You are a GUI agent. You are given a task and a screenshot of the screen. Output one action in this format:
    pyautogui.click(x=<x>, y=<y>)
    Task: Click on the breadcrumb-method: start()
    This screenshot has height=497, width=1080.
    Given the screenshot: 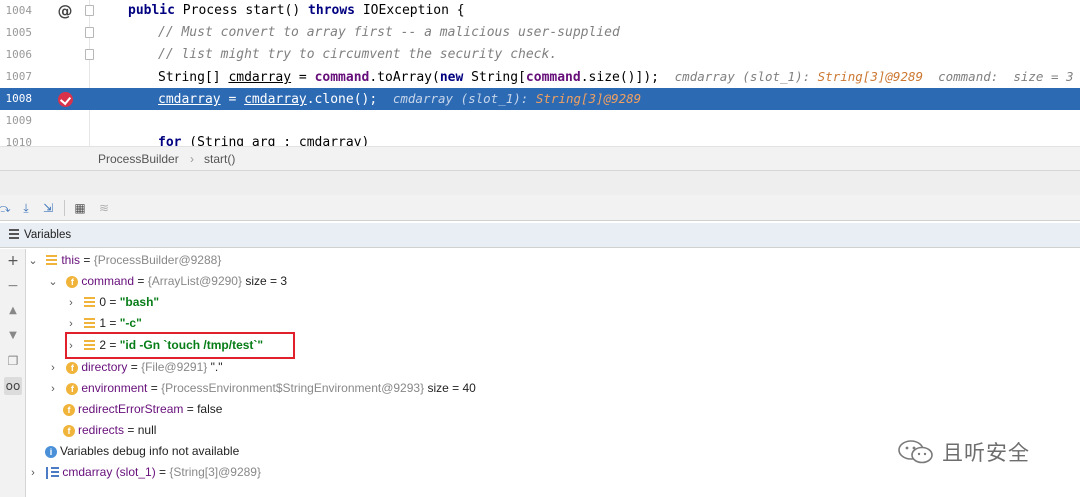 What is the action you would take?
    pyautogui.click(x=219, y=159)
    